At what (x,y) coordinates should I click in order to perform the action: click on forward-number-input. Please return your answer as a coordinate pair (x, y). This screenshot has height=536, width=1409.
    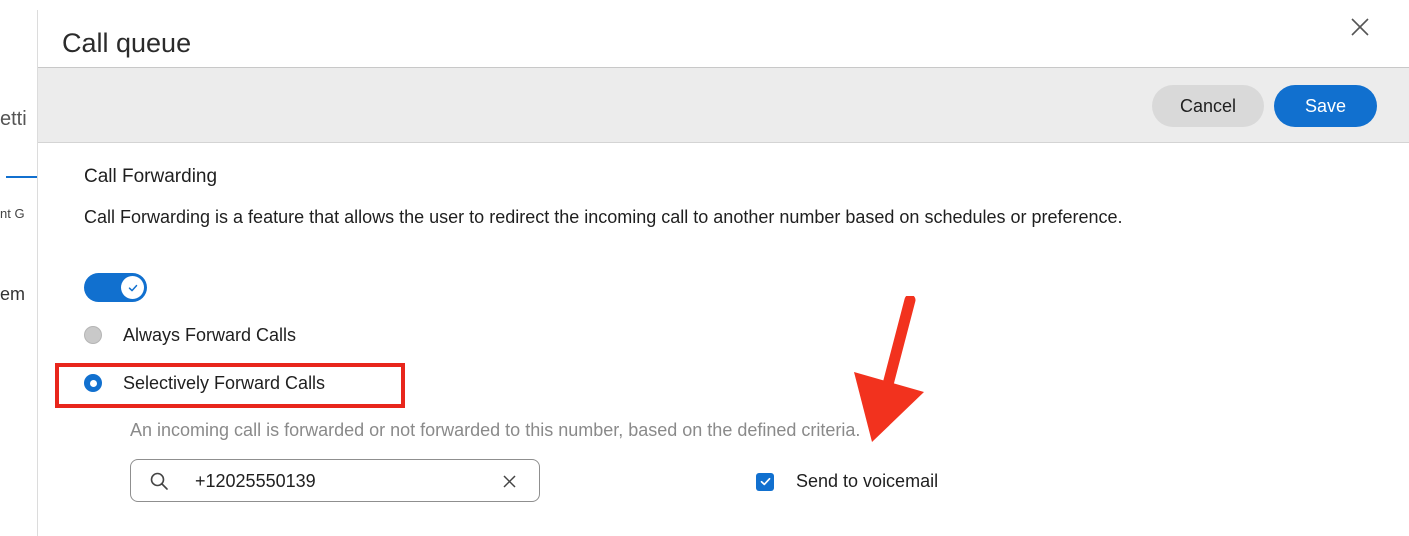
    Looking at the image, I should click on (340, 481).